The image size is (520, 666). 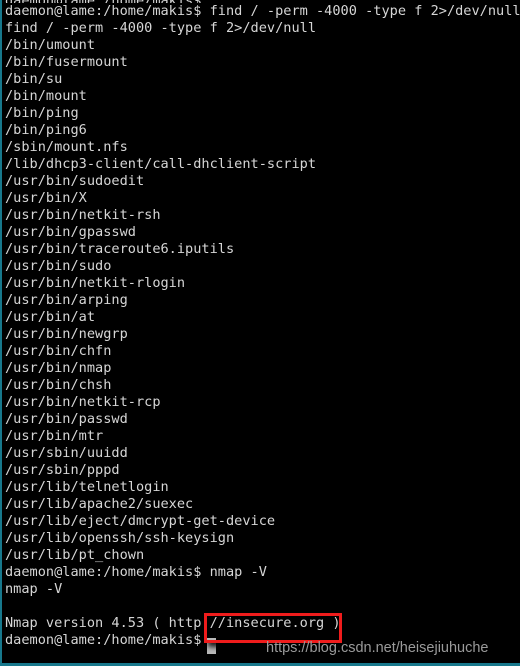 I want to click on terminal-line: /bin/mount, so click(x=46, y=96).